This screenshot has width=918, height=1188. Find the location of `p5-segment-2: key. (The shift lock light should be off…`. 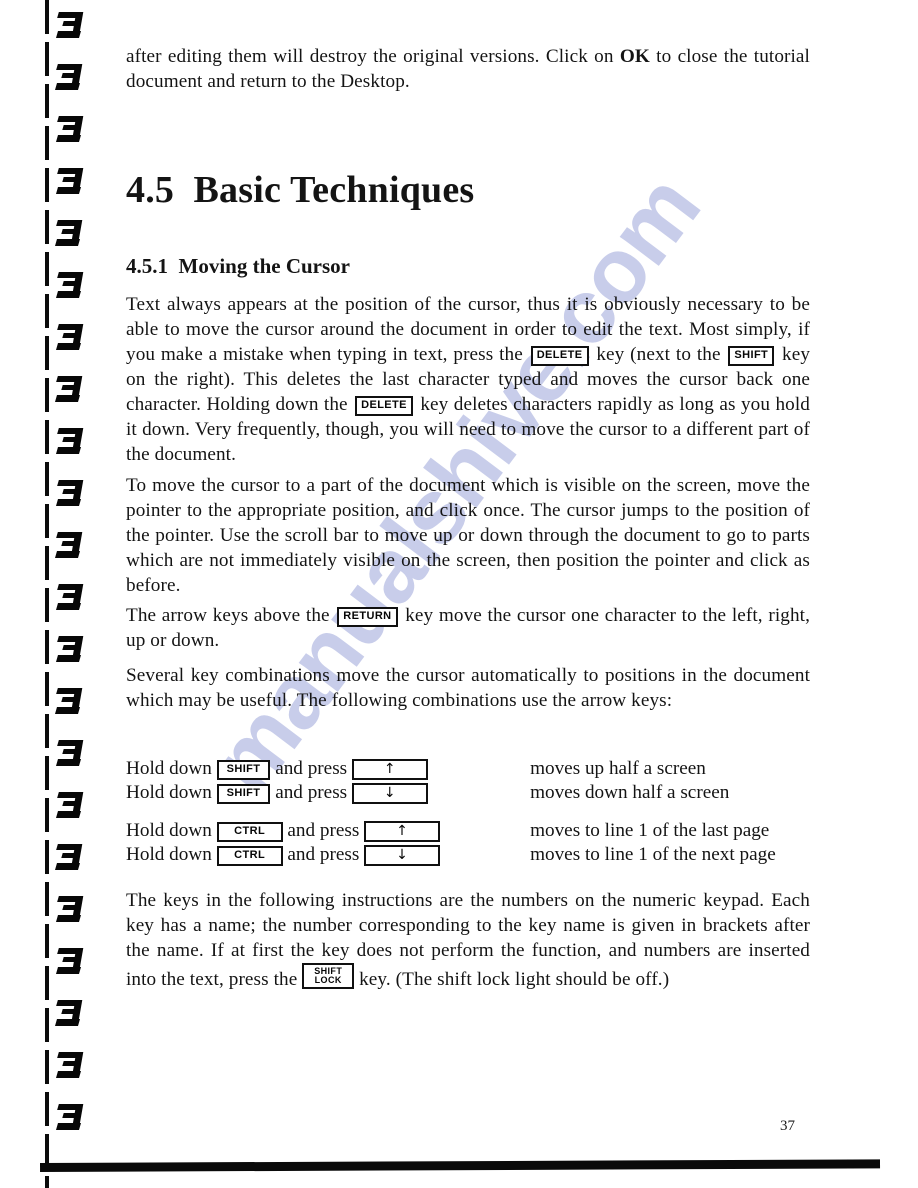

p5-segment-2: key. (The shift lock light should be off… is located at coordinates (512, 979).